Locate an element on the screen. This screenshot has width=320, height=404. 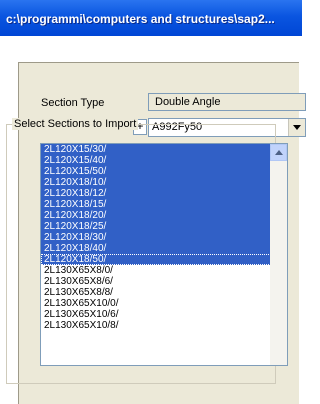
section-type-label: Section Type is located at coordinates (73, 103).